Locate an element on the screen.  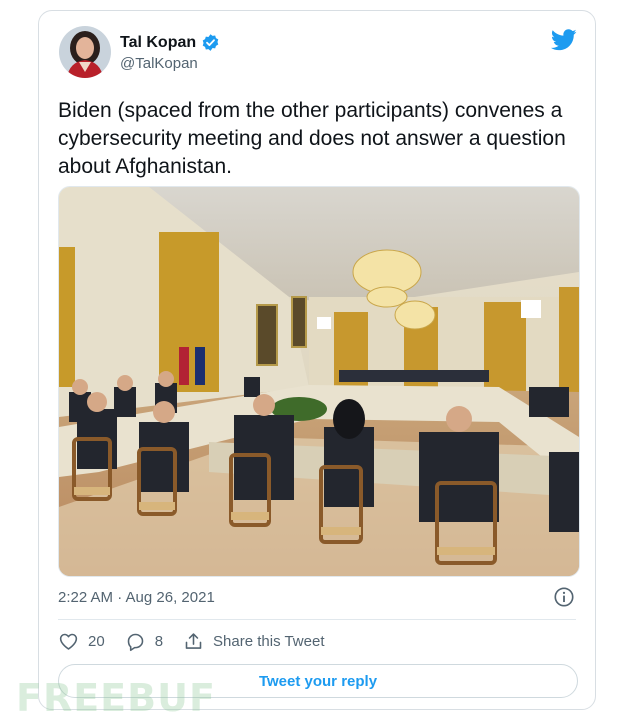
tweet-actions: 20 8 Share this Tweet is located at coordinates (201, 641).